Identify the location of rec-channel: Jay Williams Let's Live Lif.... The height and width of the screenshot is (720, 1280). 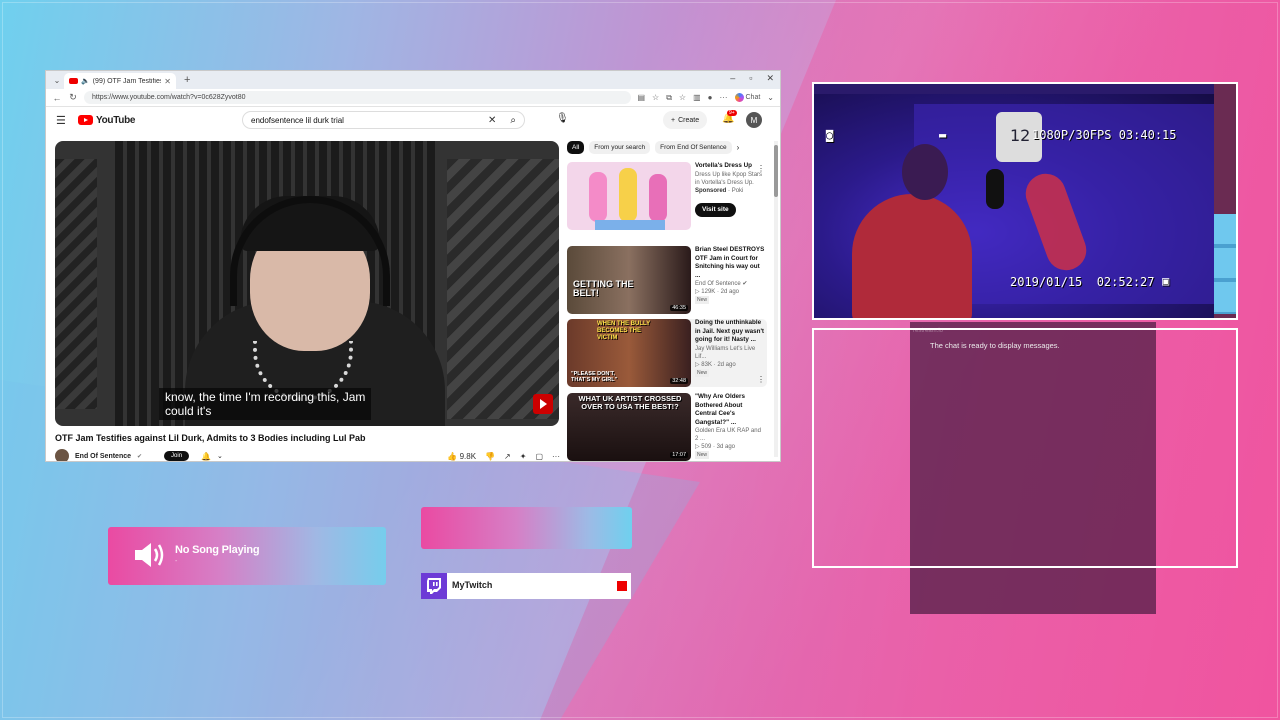
(730, 353).